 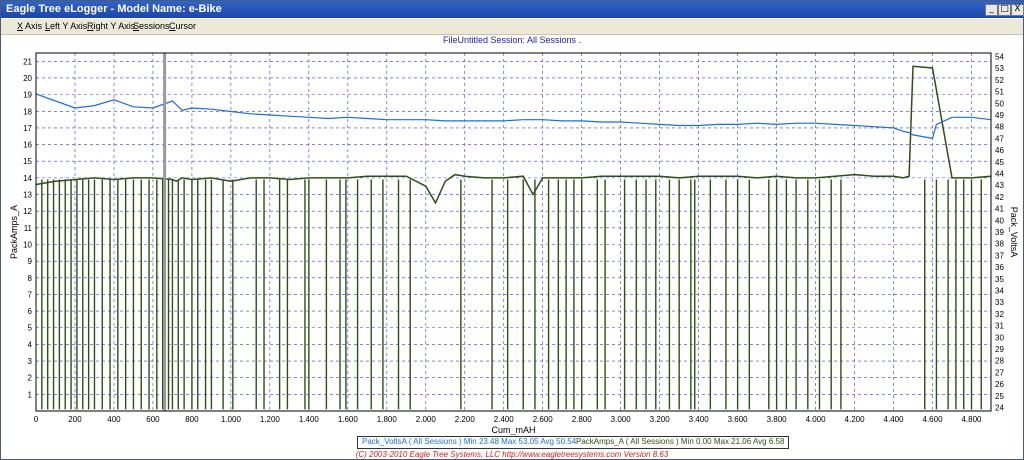 I want to click on y-left-tick-label: 21, so click(x=27, y=61).